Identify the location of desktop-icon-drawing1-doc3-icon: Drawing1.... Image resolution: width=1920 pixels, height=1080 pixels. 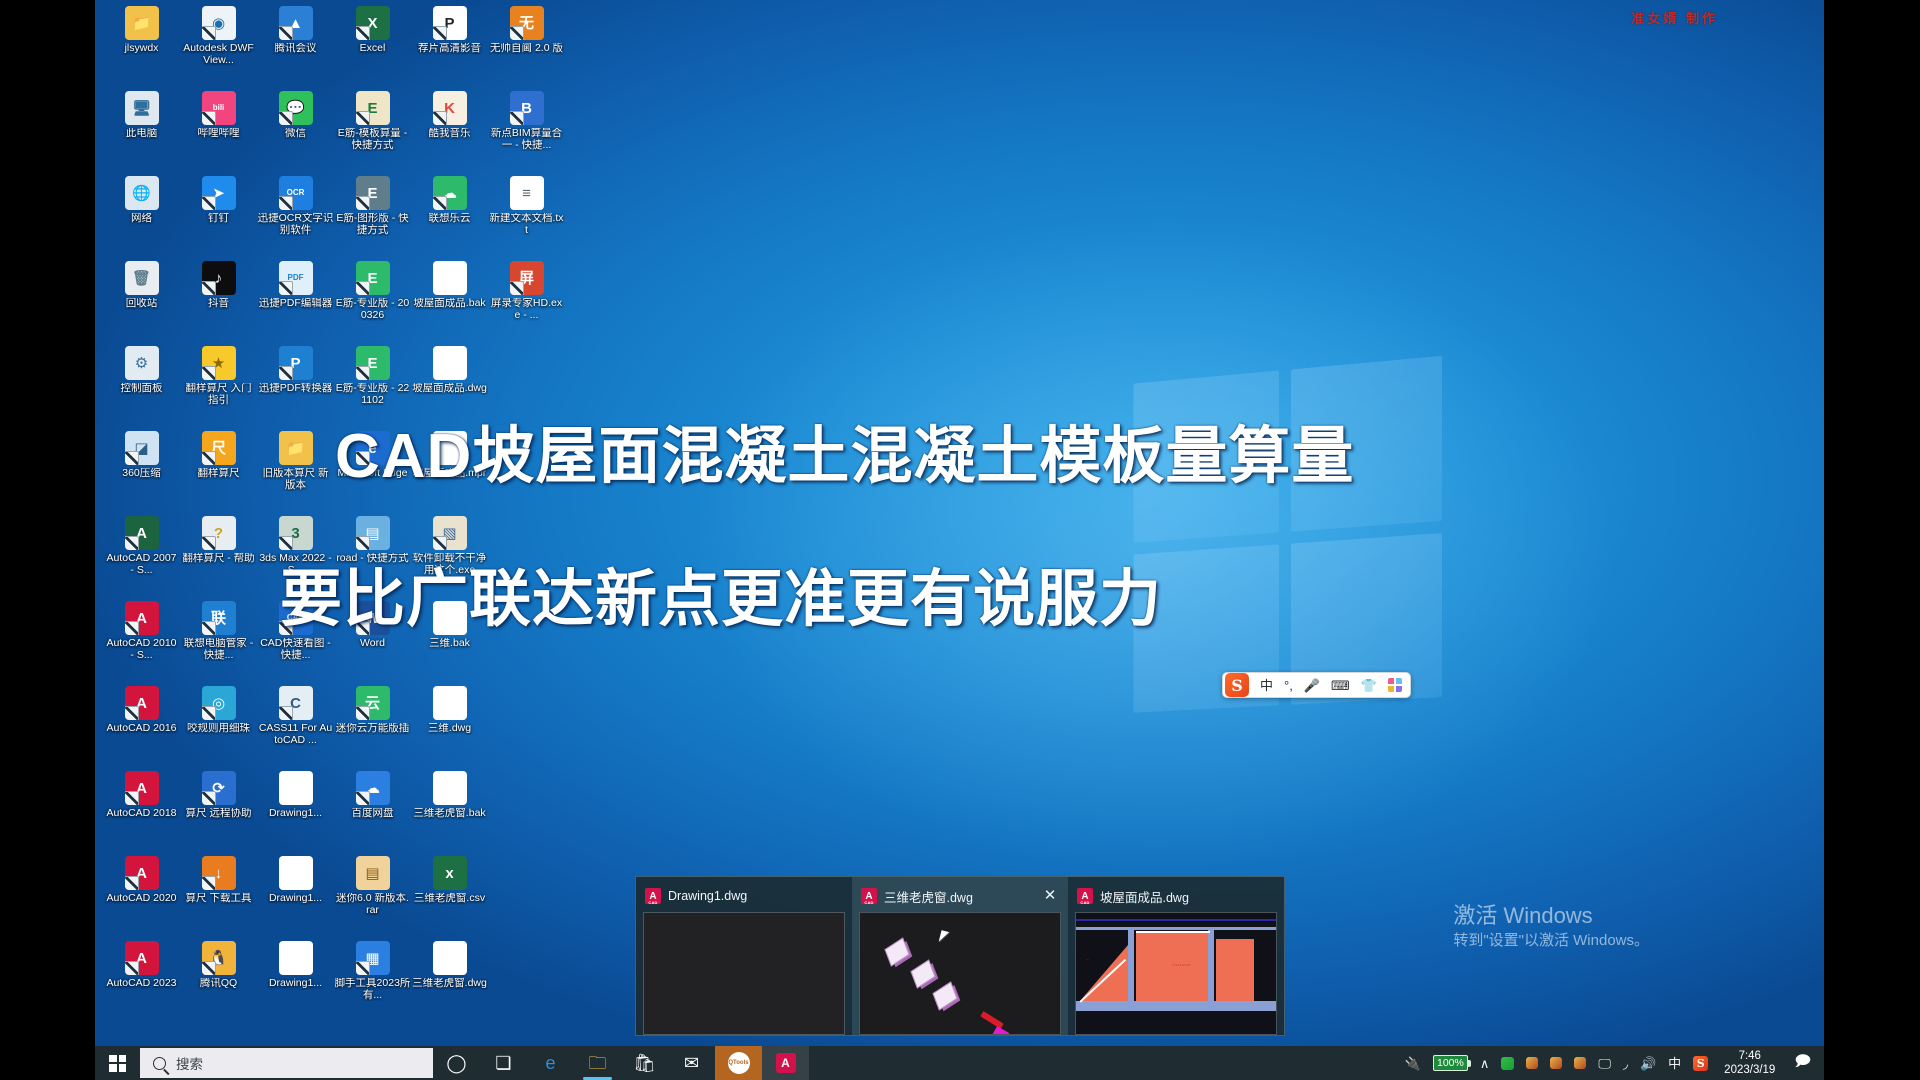
(295, 979).